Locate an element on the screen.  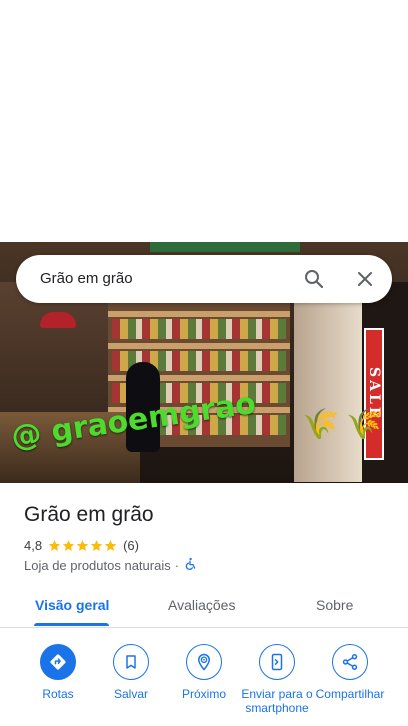
send-to-phone-label: Enviar para o smartphone is located at coordinates (277, 701).